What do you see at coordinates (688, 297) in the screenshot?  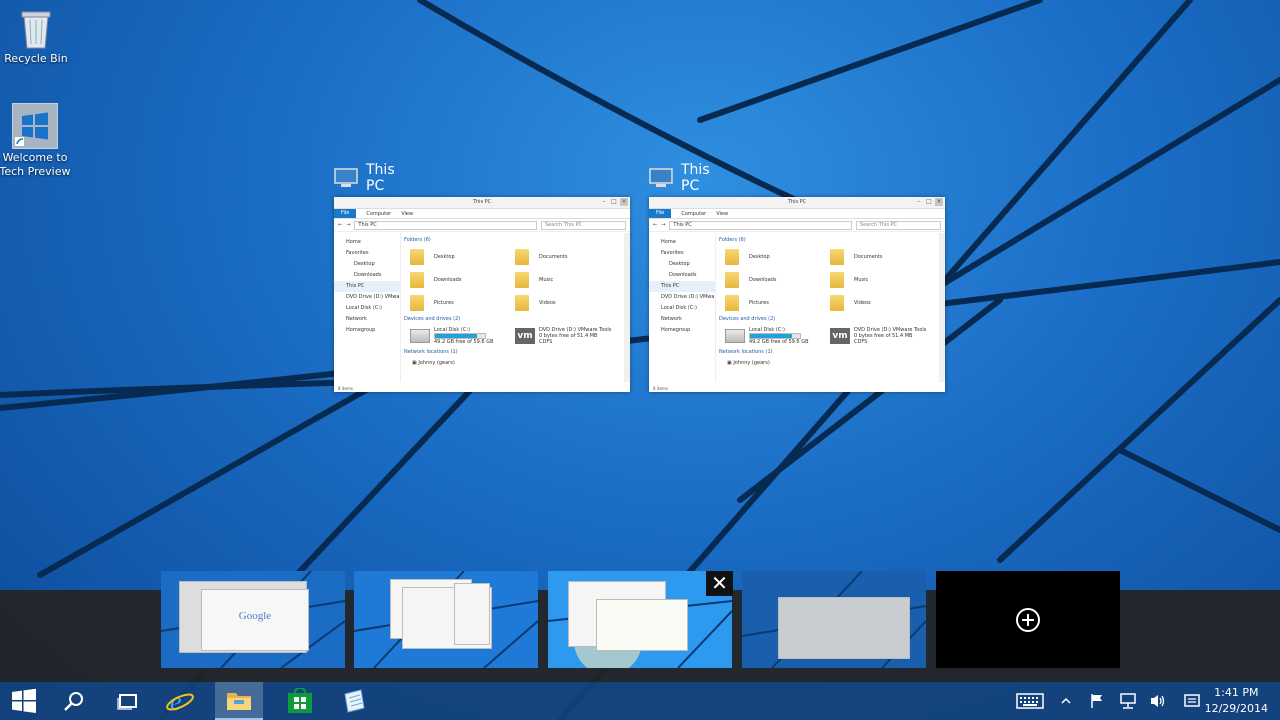 I see `nav-dvd-drive: DVD Drive (D:) VMwa` at bounding box center [688, 297].